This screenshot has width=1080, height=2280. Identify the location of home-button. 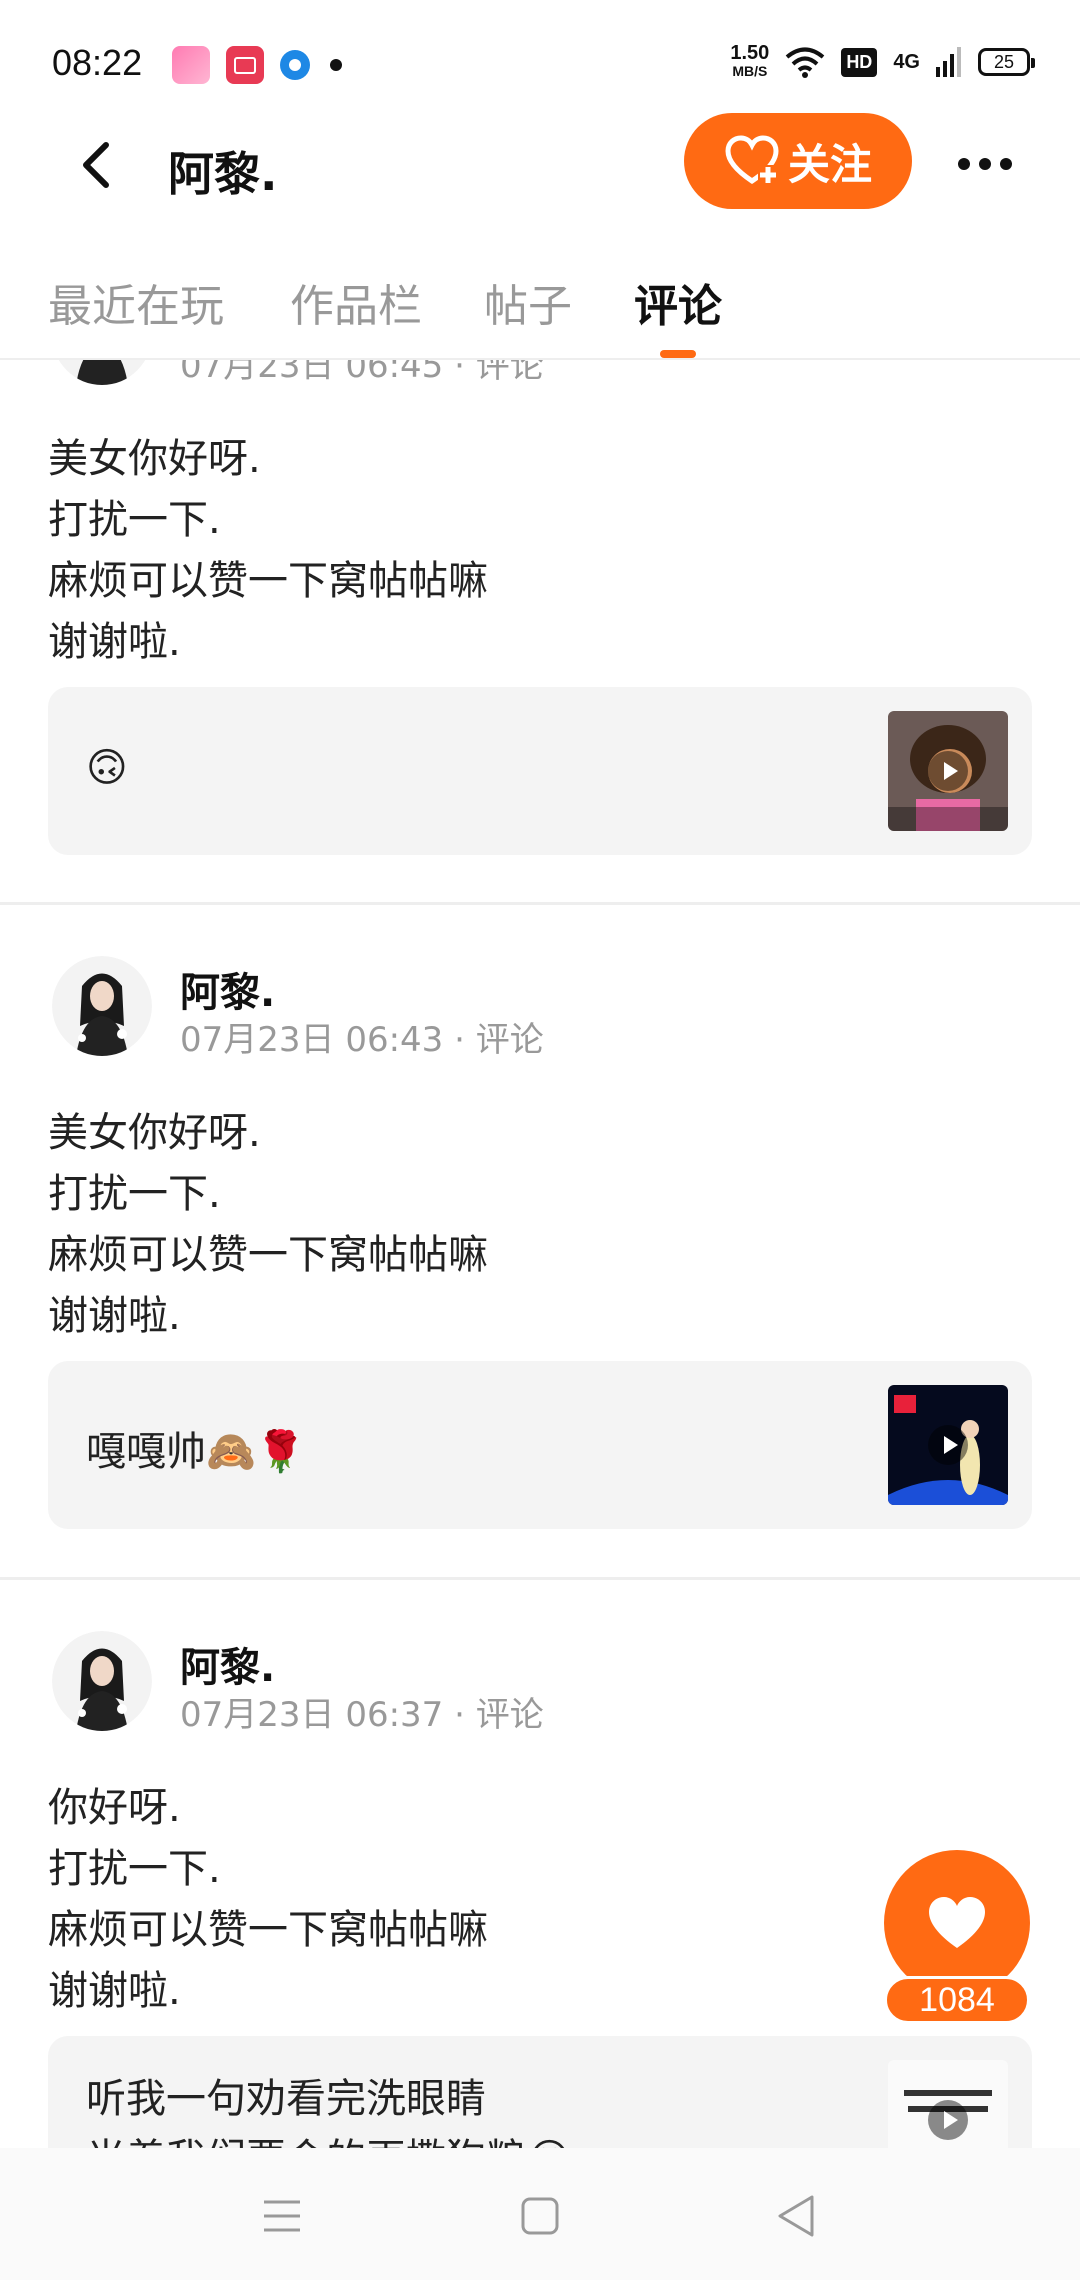
(540, 2216).